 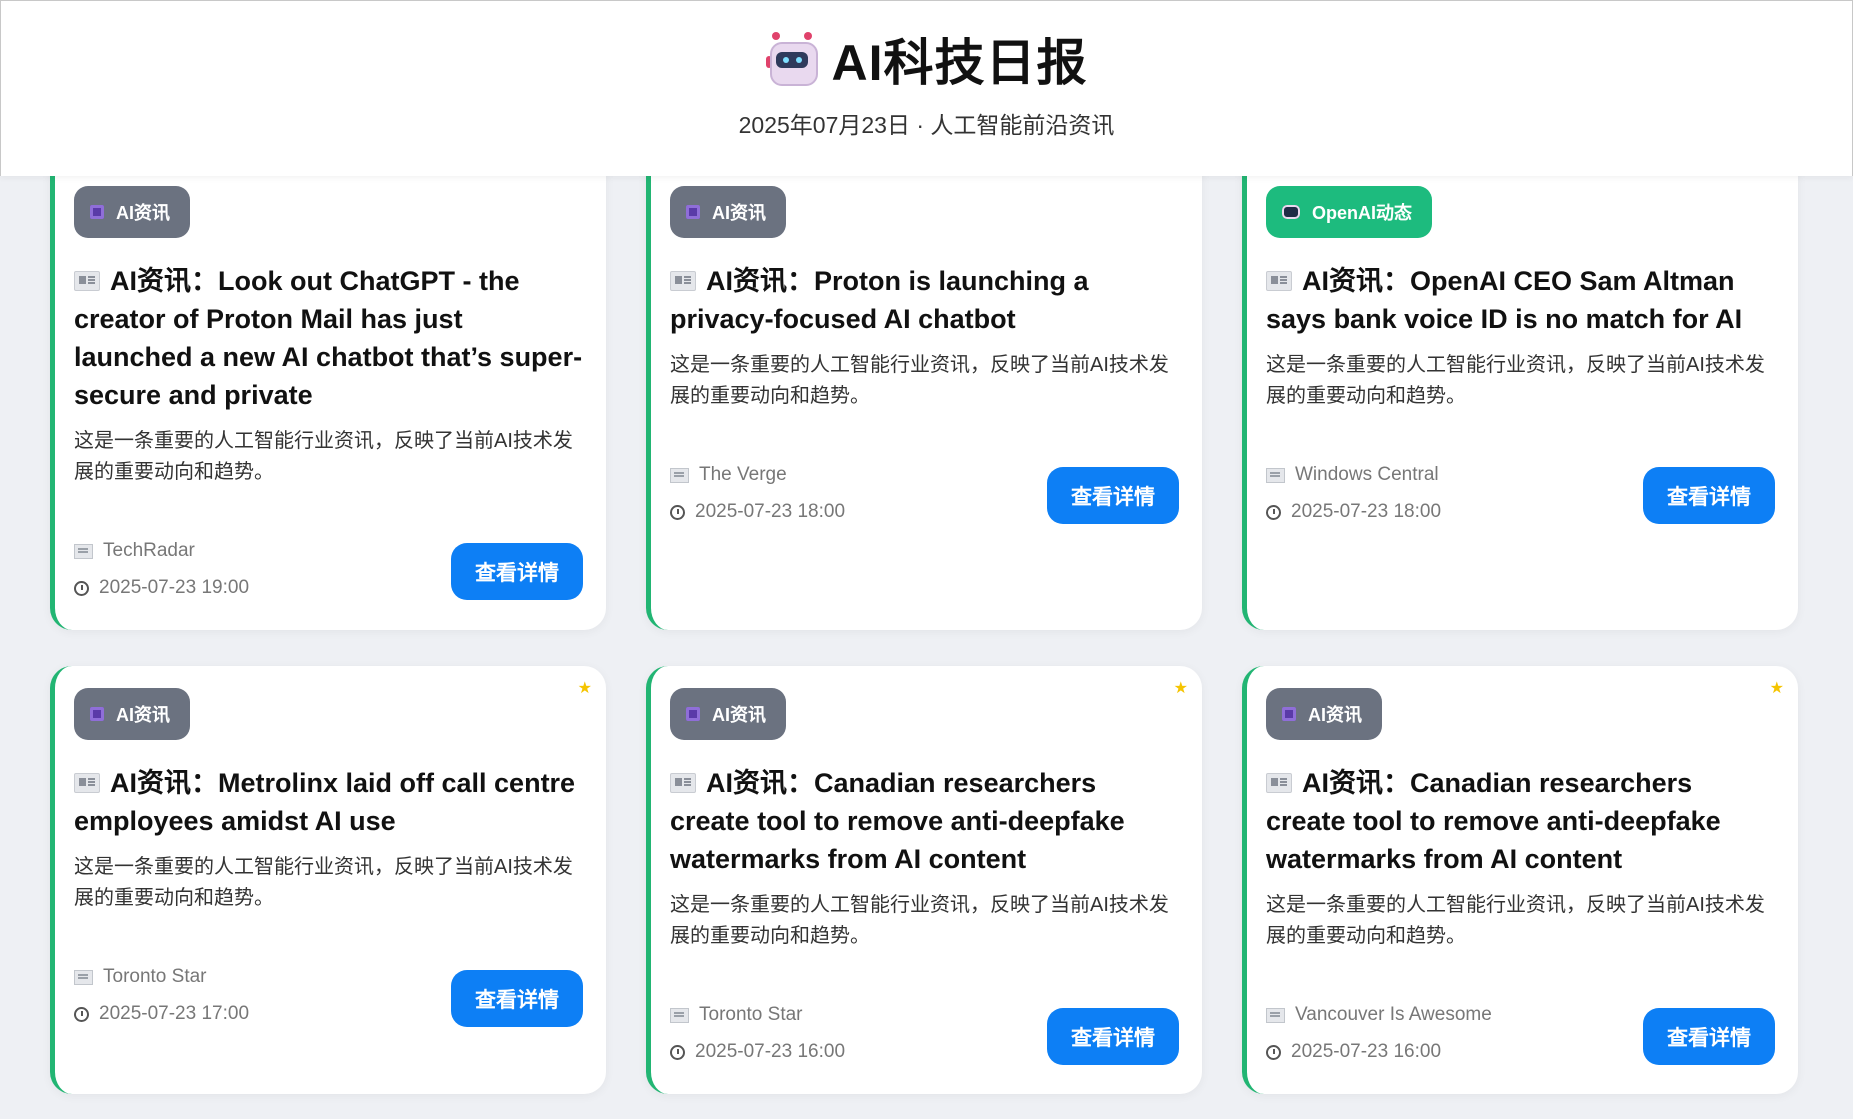 What do you see at coordinates (926, 125) in the screenshot?
I see `page-subtitle: 2025年07月23日 · 人工智能前沿资讯` at bounding box center [926, 125].